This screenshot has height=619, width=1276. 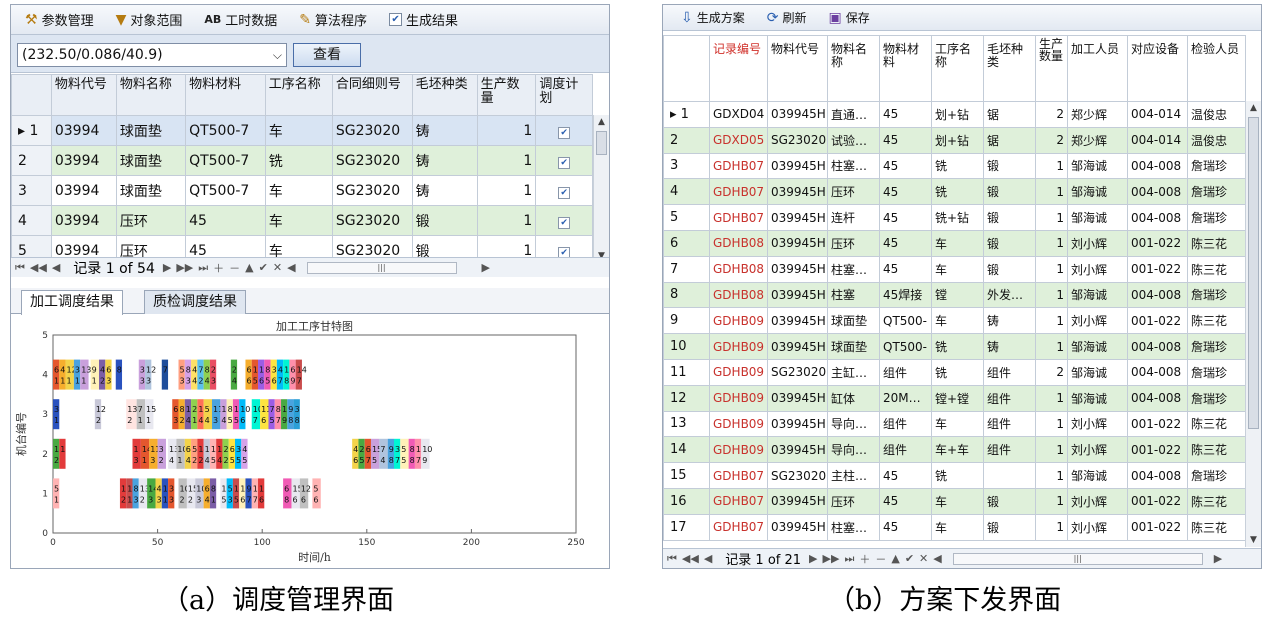 I want to click on cell-proc: 划+钻, so click(x=957, y=114).